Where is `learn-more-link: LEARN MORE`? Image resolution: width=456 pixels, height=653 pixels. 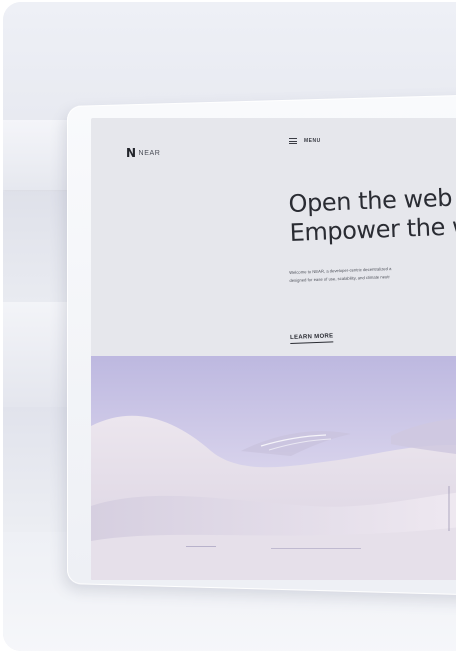 learn-more-link: LEARN MORE is located at coordinates (312, 338).